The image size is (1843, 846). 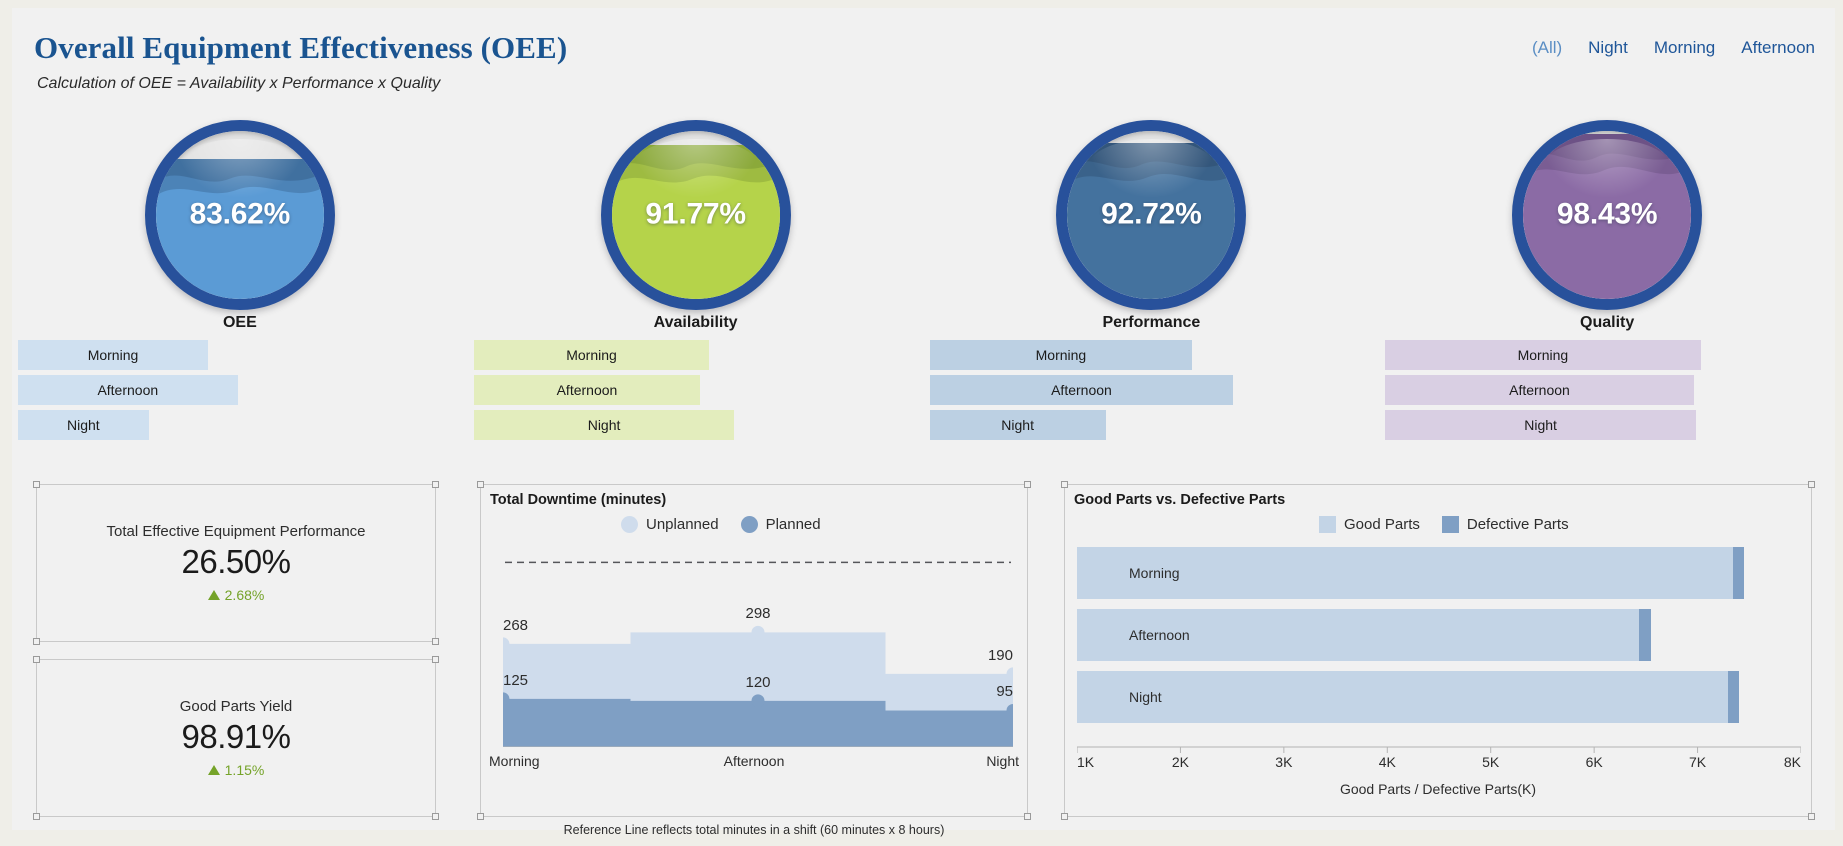 What do you see at coordinates (670, 524) in the screenshot?
I see `legend-item-unplanned: Unplanned` at bounding box center [670, 524].